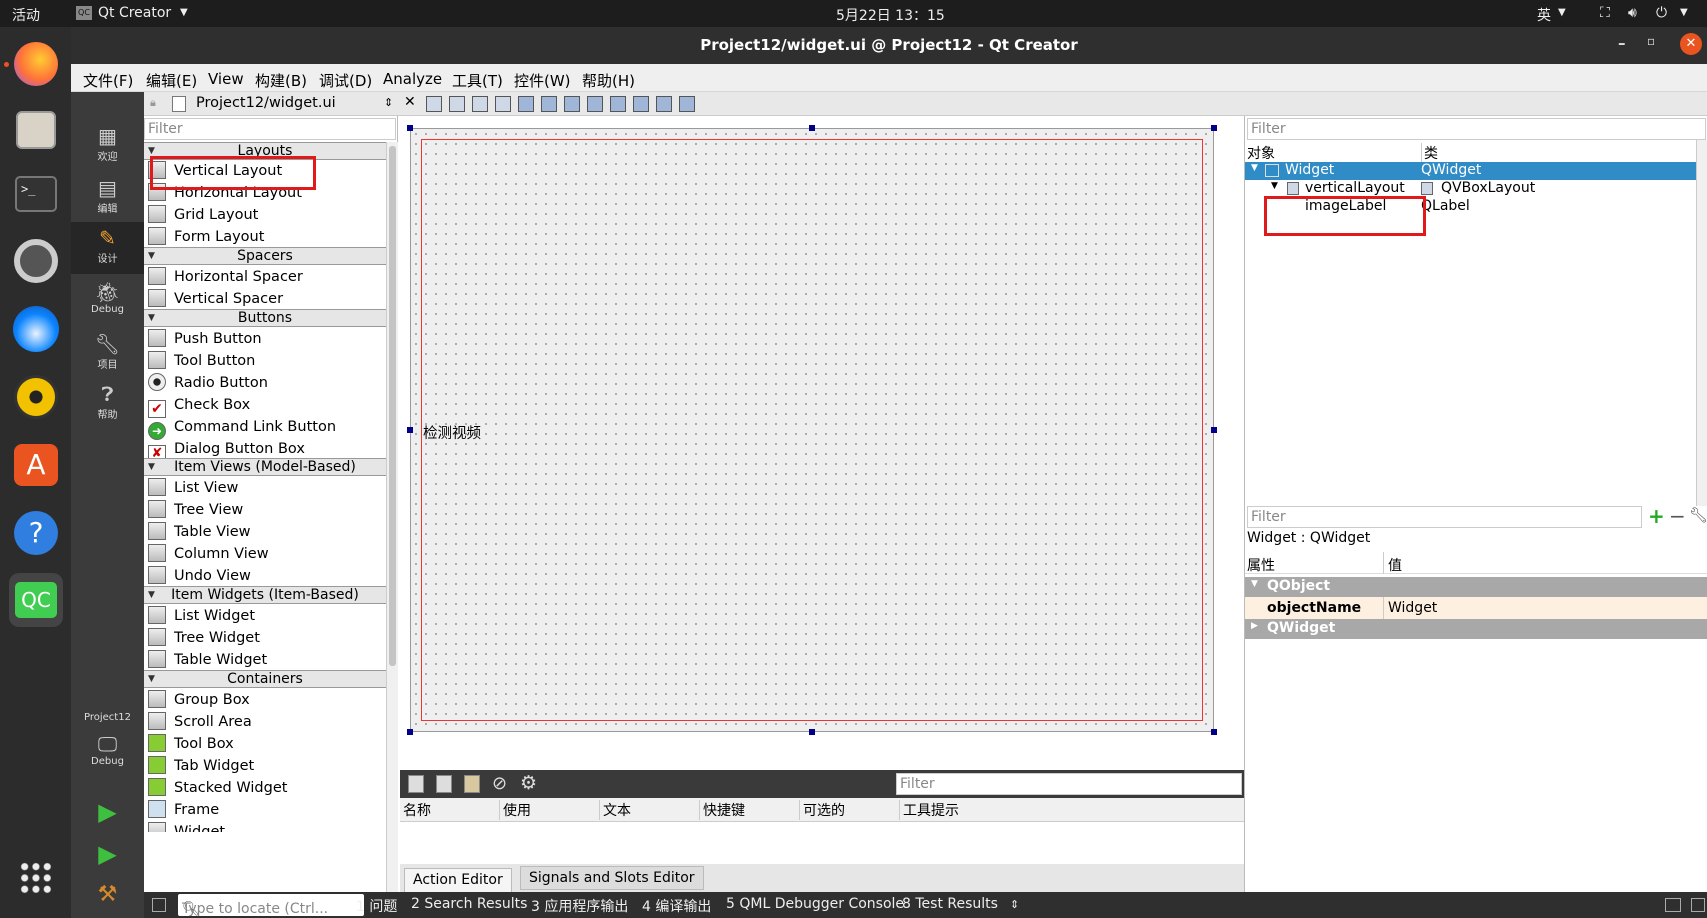 Image resolution: width=1707 pixels, height=918 pixels. What do you see at coordinates (651, 810) in the screenshot?
I see `column-header: 文本` at bounding box center [651, 810].